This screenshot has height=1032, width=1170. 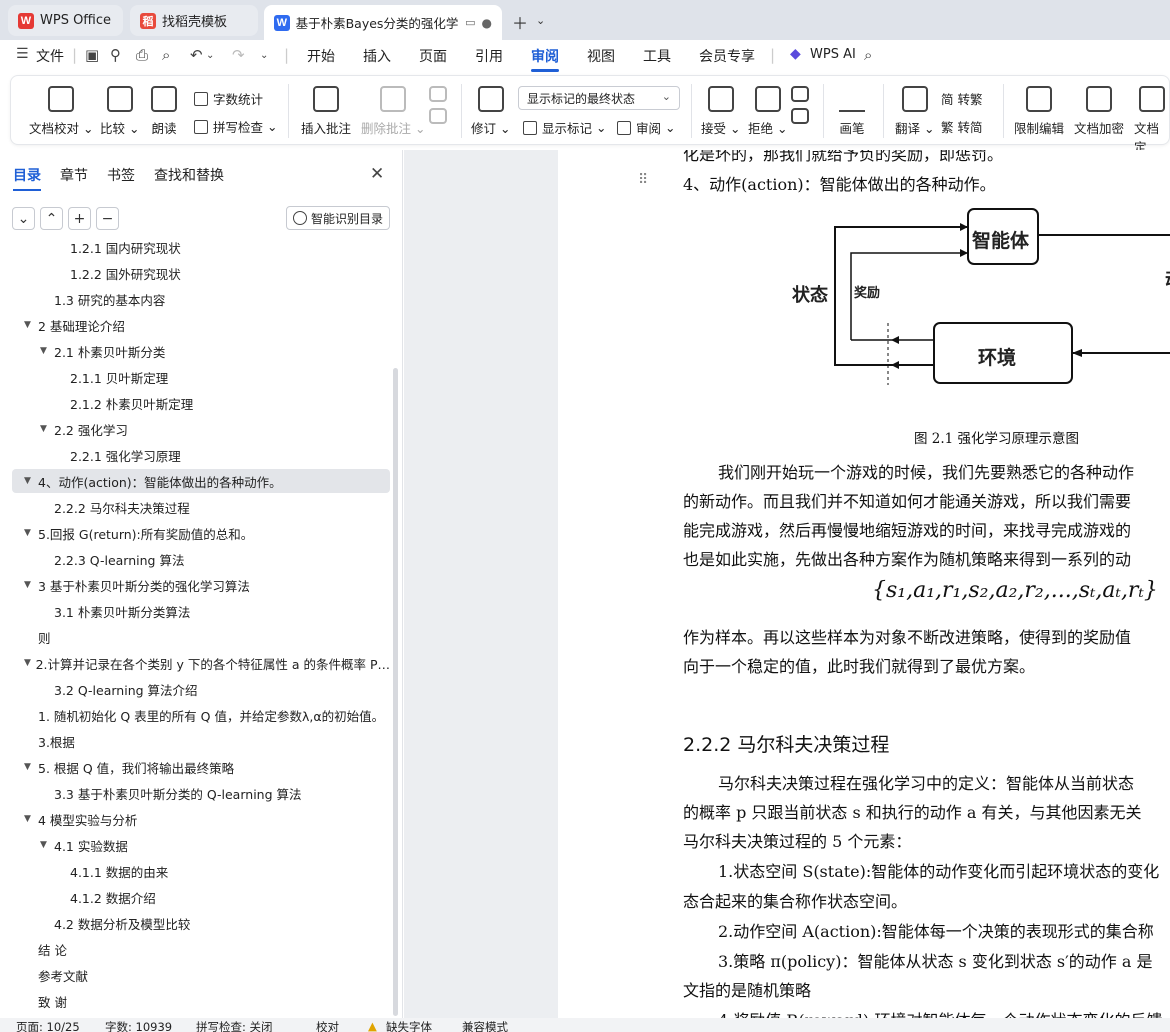 What do you see at coordinates (51, 218) in the screenshot?
I see `move-up-button: ⌃` at bounding box center [51, 218].